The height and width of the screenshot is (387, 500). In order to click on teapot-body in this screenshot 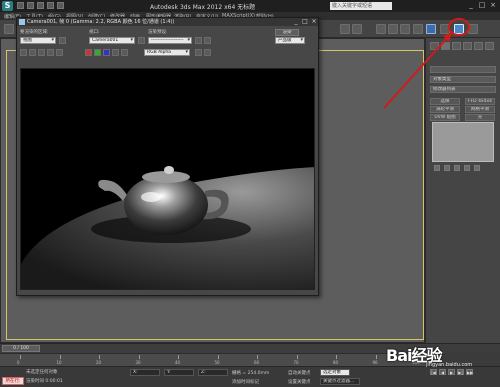, I will do `click(166, 205)`.